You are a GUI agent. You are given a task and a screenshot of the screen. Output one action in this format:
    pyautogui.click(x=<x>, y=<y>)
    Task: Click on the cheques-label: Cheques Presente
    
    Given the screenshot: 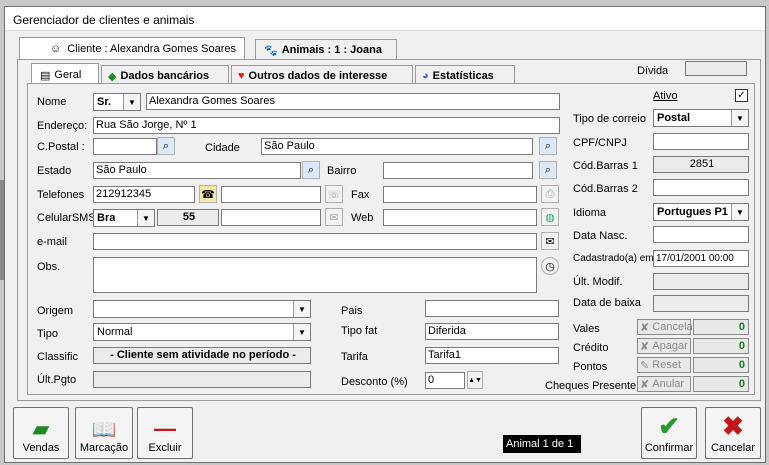 What is the action you would take?
    pyautogui.click(x=591, y=386)
    